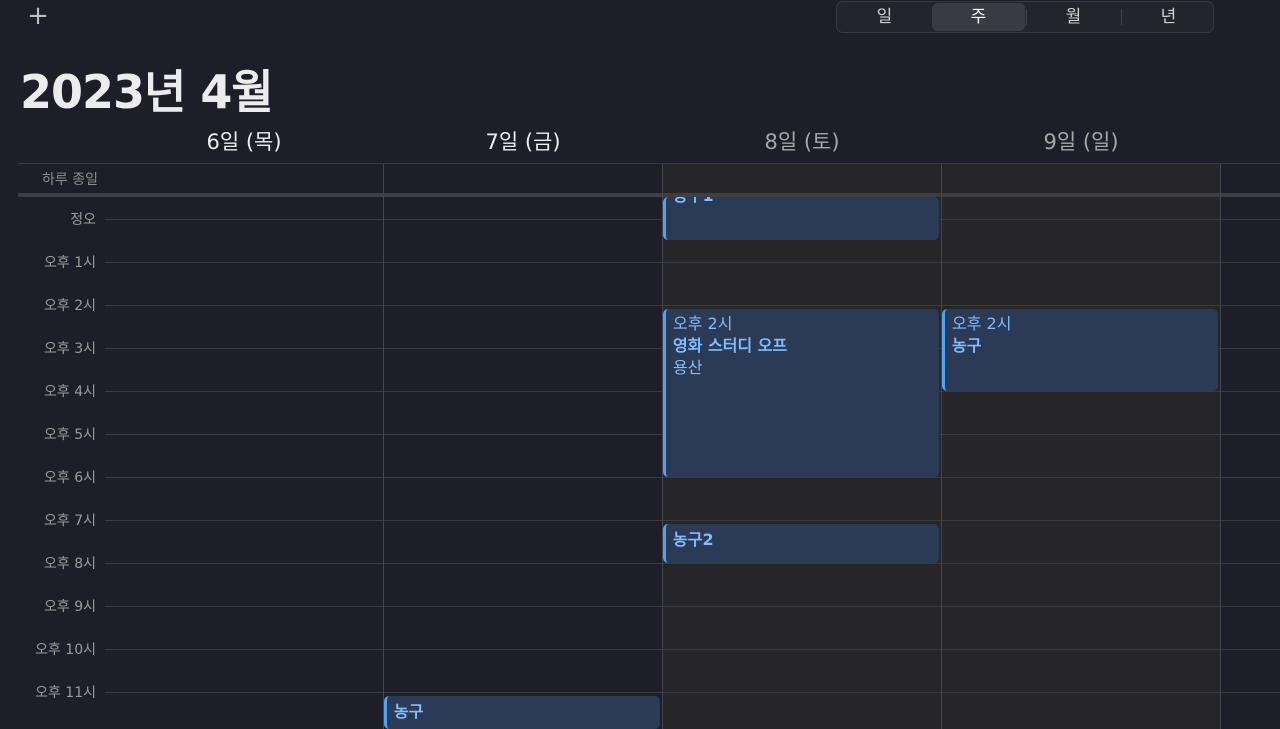  What do you see at coordinates (649, 195) in the screenshot?
I see `all-day-divider` at bounding box center [649, 195].